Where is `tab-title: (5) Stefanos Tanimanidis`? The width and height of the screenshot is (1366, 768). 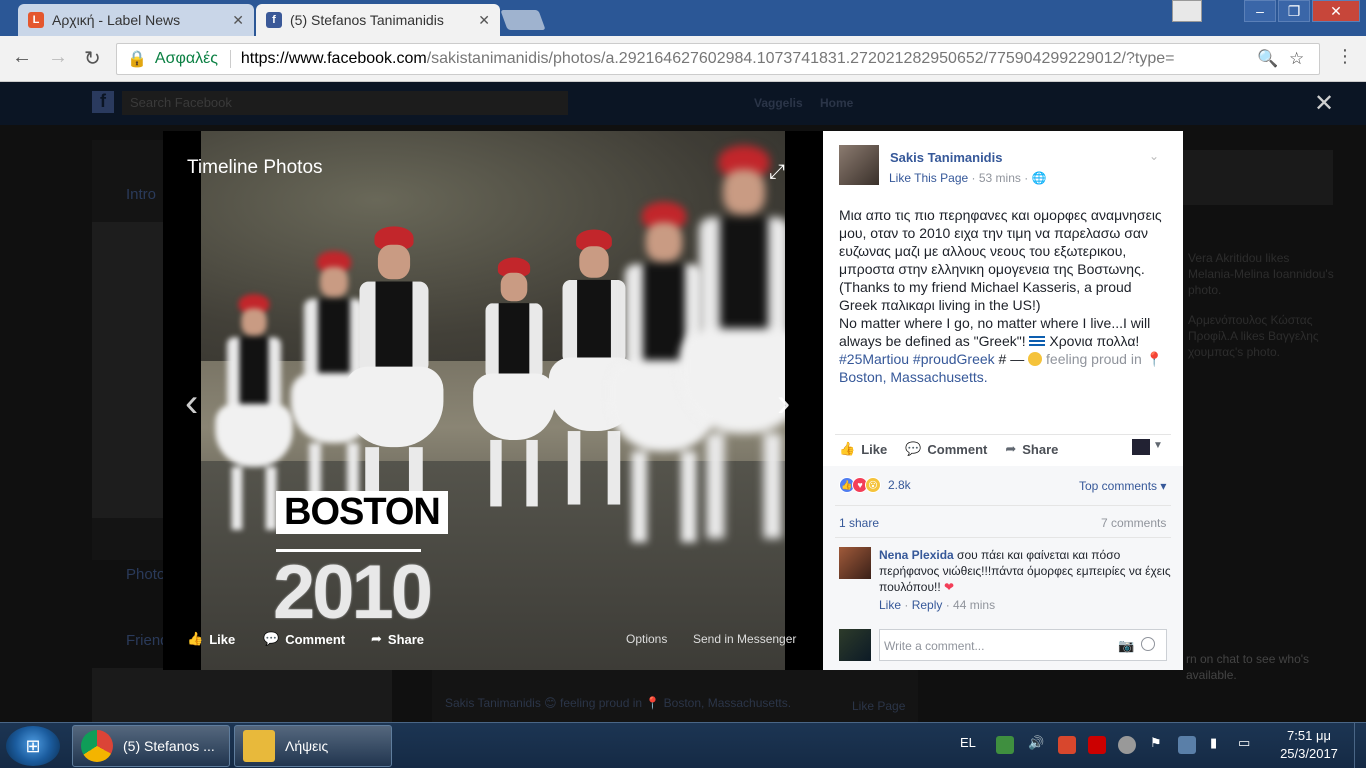 tab-title: (5) Stefanos Tanimanidis is located at coordinates (367, 20).